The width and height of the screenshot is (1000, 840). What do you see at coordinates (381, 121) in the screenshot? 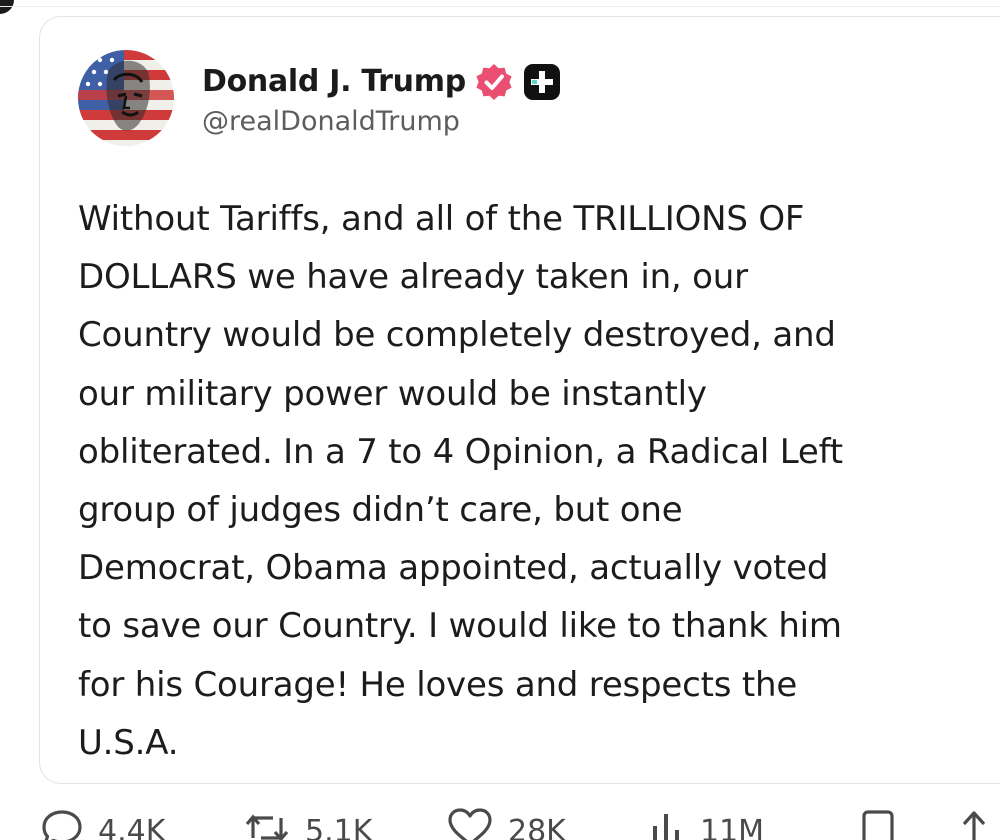
I see `author-handle: @realDonaldTrump` at bounding box center [381, 121].